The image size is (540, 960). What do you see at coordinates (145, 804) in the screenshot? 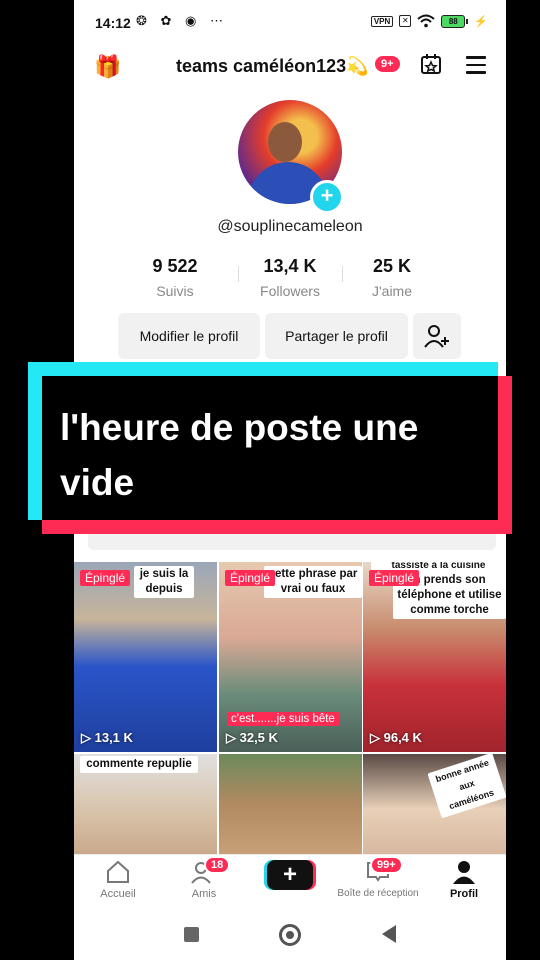
I see `video-tile: commente repuplie` at bounding box center [145, 804].